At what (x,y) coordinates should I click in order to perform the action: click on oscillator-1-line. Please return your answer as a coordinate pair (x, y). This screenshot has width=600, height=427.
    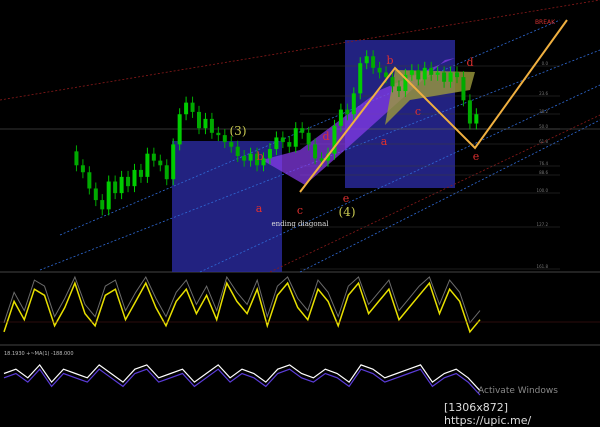
    Looking at the image, I should click on (242, 307).